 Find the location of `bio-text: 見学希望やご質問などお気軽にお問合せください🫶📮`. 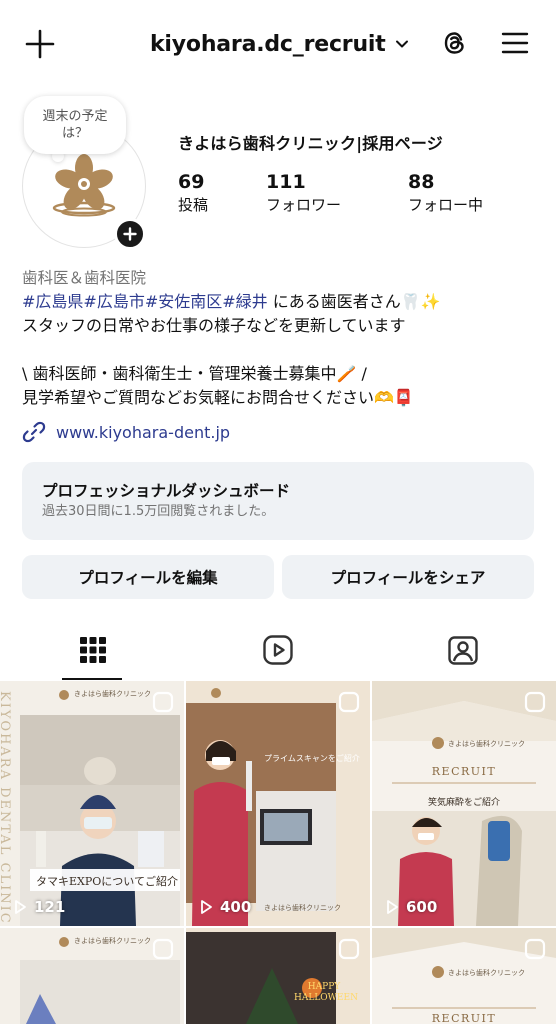

bio-text: 見学希望やご質問などお気軽にお問合せください🫶📮 is located at coordinates (218, 397).